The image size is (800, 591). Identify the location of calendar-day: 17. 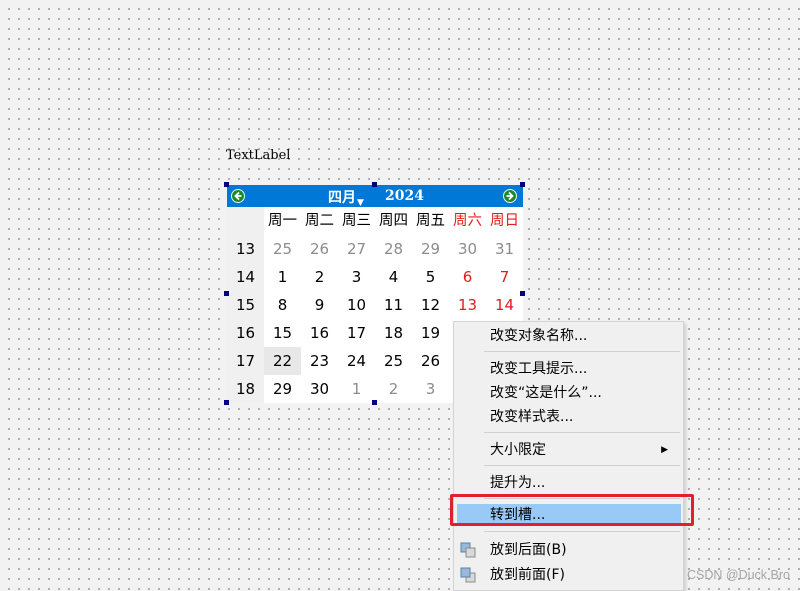
(356, 333).